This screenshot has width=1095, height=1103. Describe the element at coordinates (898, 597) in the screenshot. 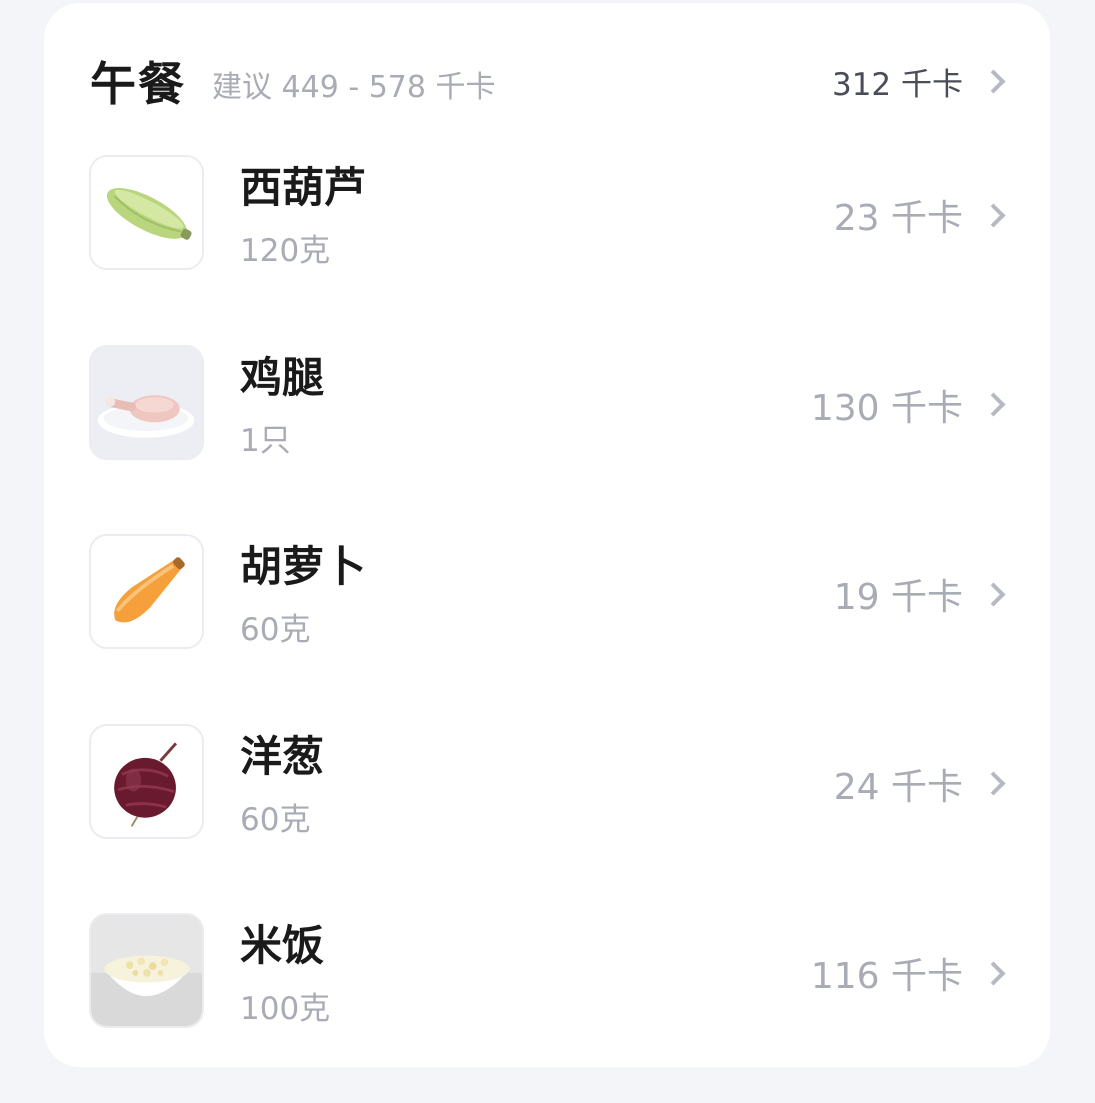

I see `food-calories: 19 千卡` at that location.